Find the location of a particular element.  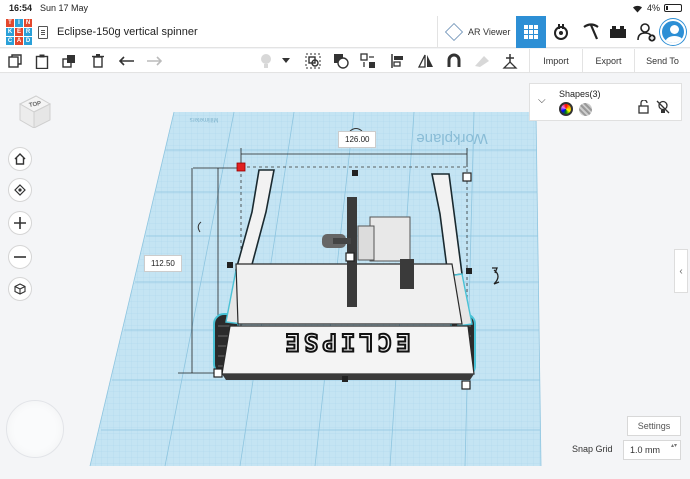

ruler-button is located at coordinates (510, 61).